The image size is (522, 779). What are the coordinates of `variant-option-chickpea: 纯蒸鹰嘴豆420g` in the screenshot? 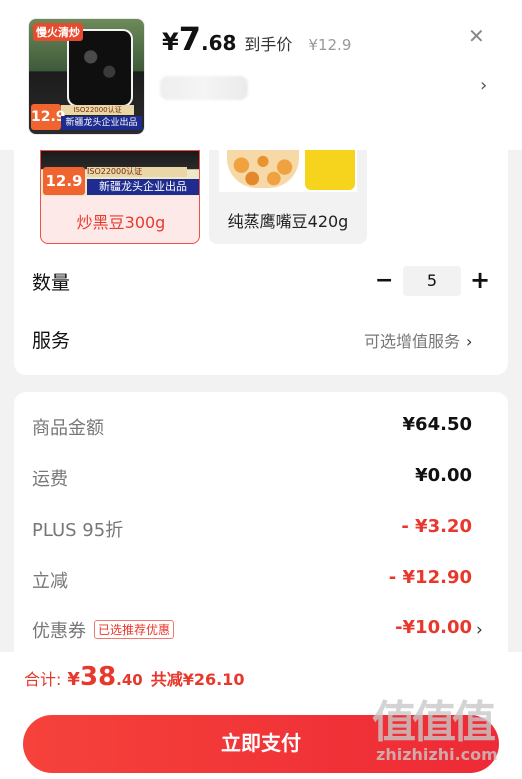 It's located at (288, 197).